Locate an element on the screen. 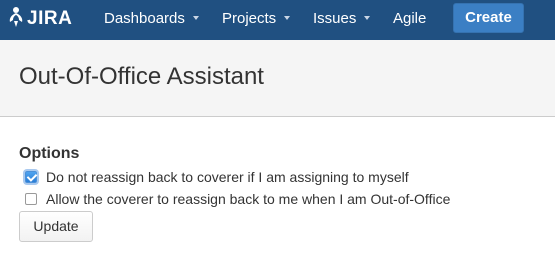  allow-reassign-checkbox is located at coordinates (31, 199).